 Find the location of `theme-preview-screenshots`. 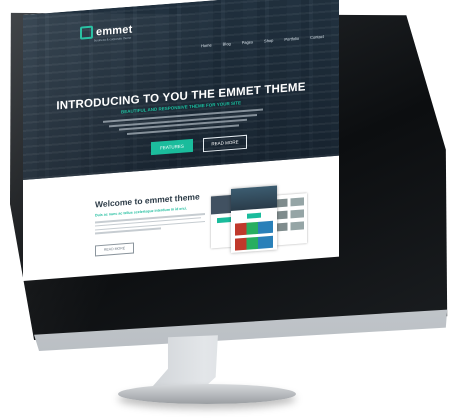

theme-preview-screenshots is located at coordinates (259, 221).